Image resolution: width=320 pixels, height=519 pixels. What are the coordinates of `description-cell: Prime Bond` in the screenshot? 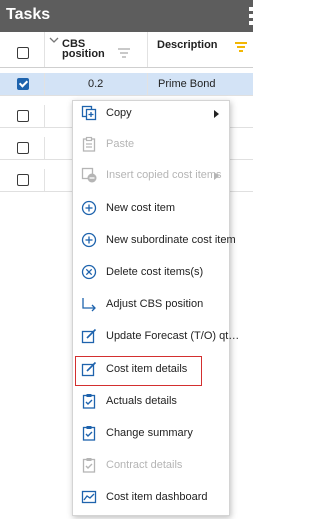 It's located at (200, 84).